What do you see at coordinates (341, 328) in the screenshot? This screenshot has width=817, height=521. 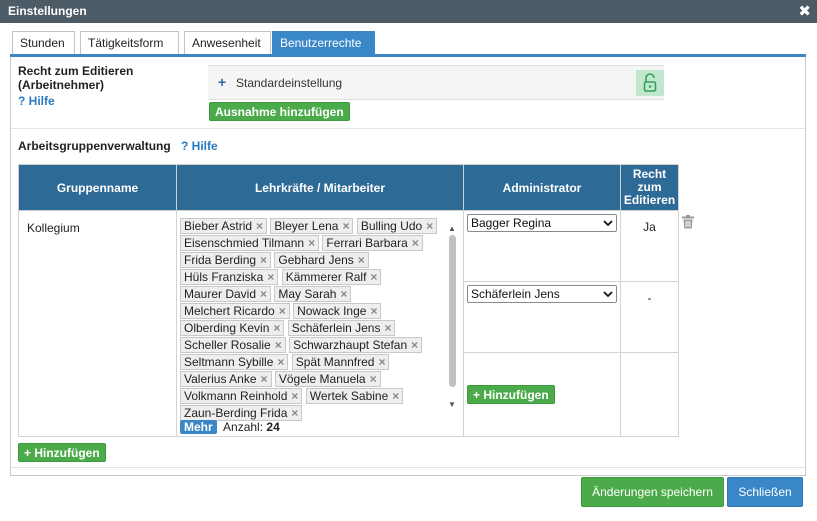 I see `staff-tag: Schäferlein Jens ×` at bounding box center [341, 328].